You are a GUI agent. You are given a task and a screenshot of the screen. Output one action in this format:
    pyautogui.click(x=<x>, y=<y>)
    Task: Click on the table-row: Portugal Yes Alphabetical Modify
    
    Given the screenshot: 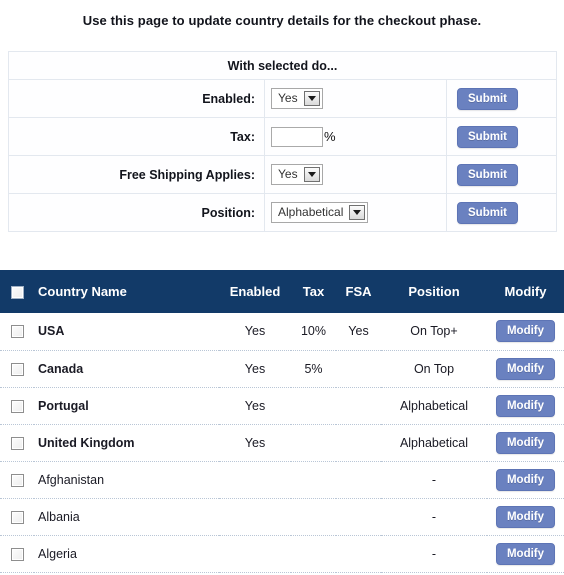 What is the action you would take?
    pyautogui.click(x=282, y=406)
    